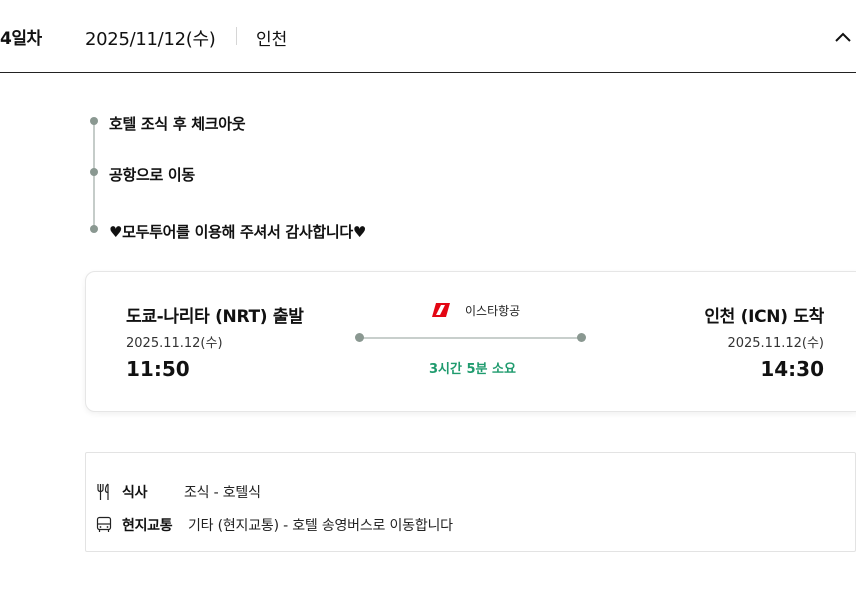  Describe the element at coordinates (150, 39) in the screenshot. I see `day-date: 2025/11/12(수)` at that location.